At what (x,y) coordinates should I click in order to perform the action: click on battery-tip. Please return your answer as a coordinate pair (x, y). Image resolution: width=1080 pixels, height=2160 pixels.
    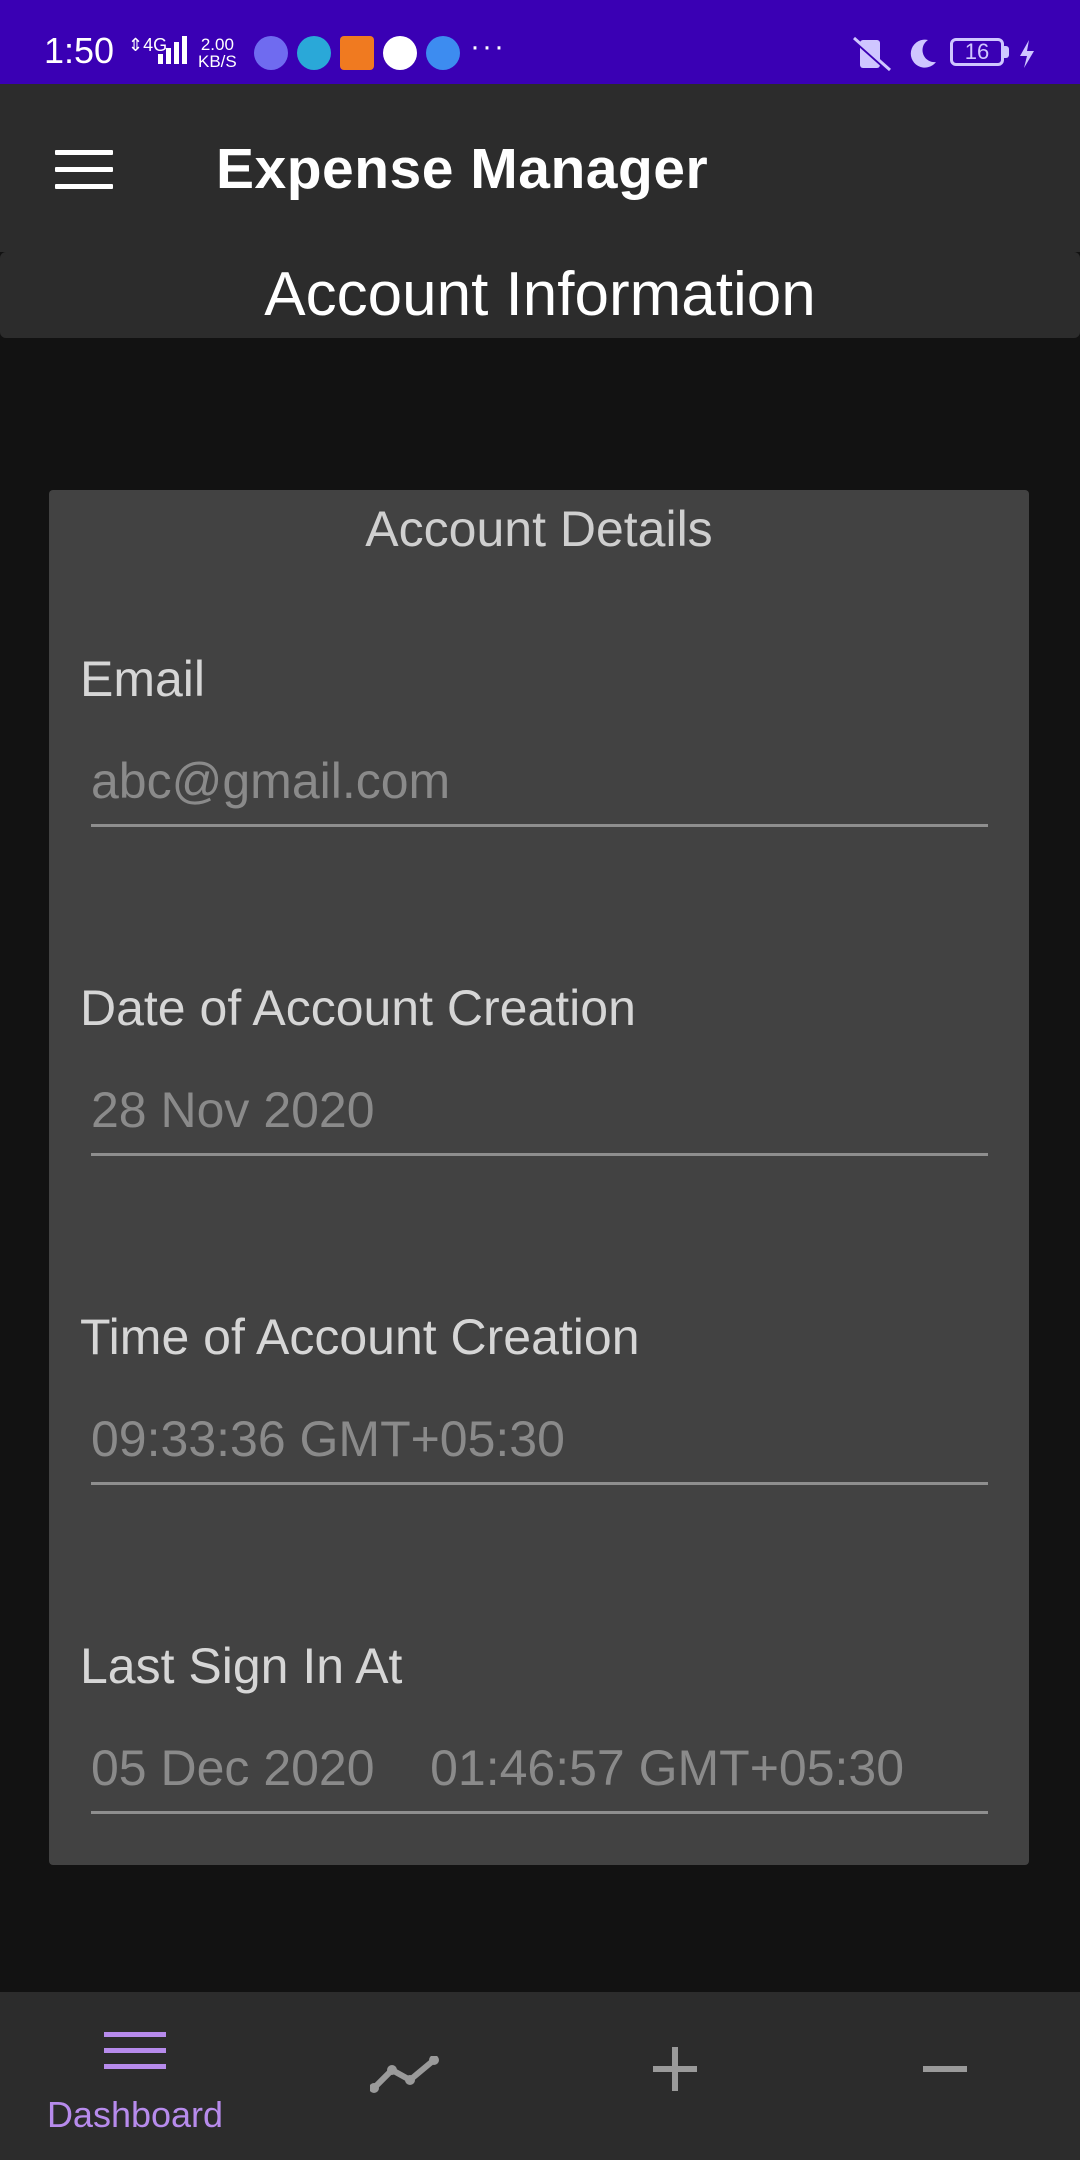
    Looking at the image, I should click on (1006, 52).